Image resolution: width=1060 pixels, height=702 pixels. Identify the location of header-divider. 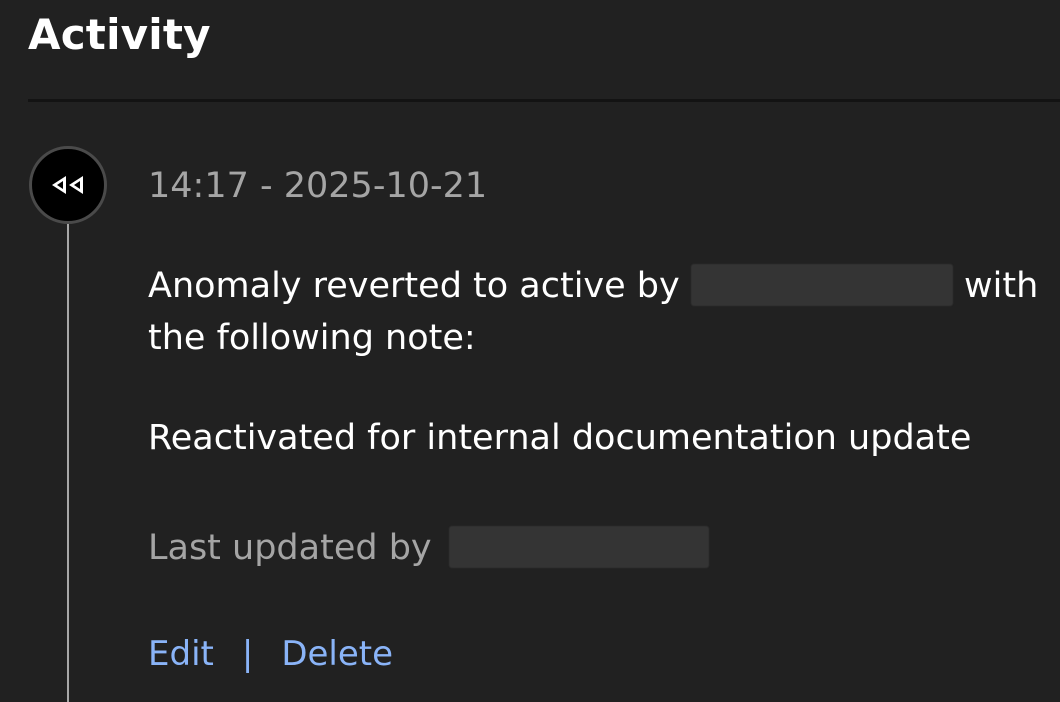
(544, 100).